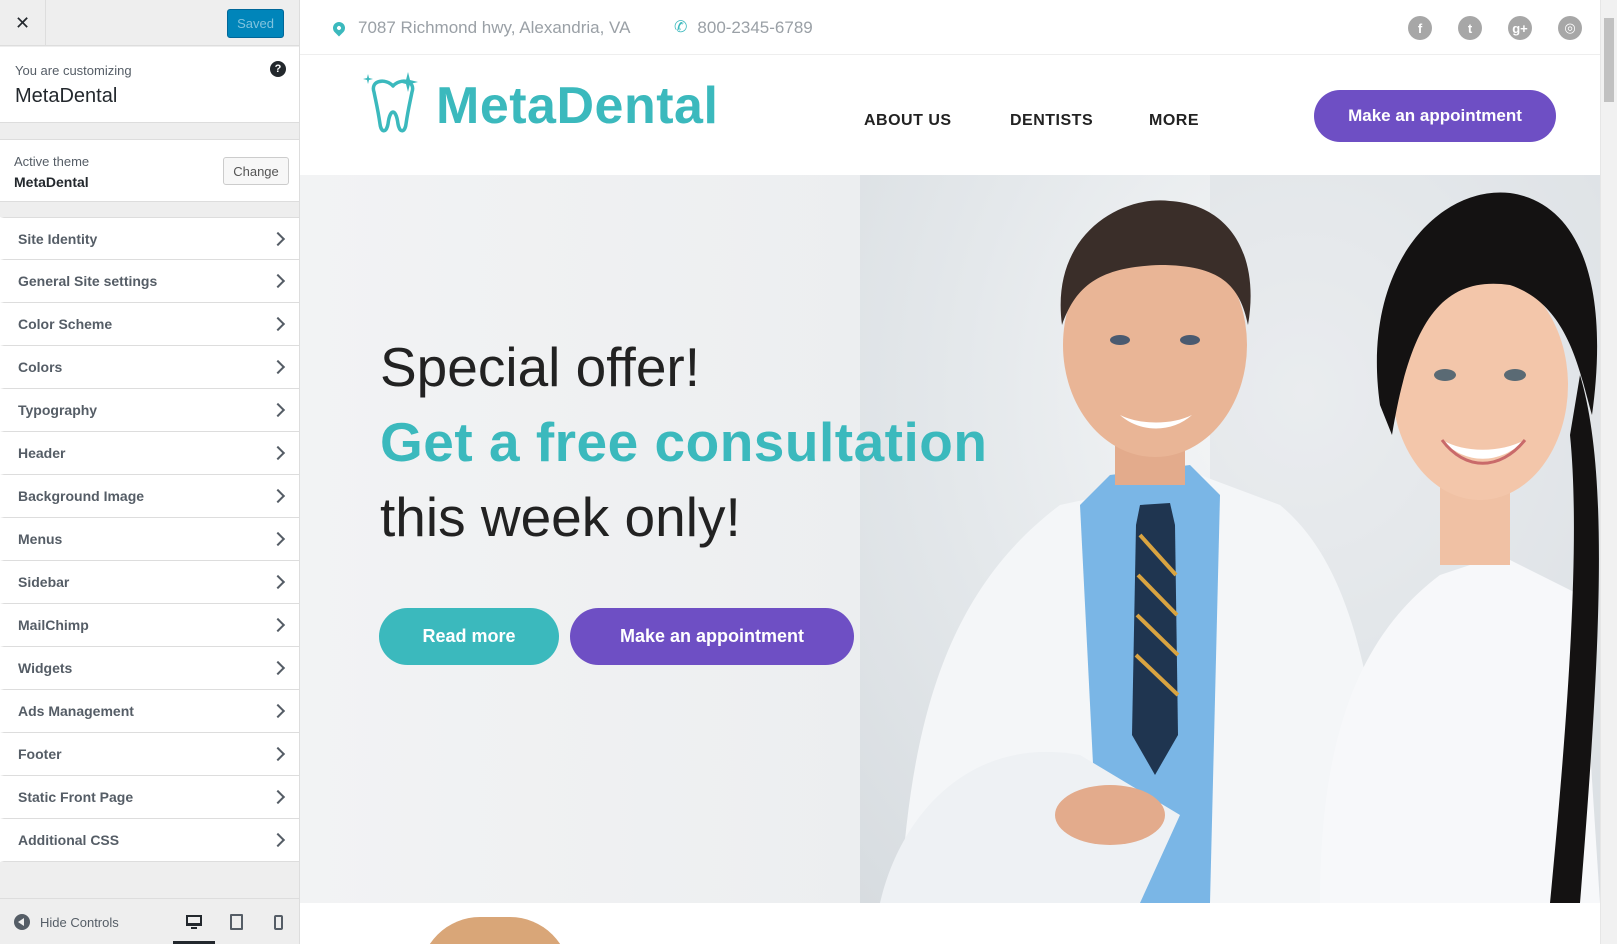  What do you see at coordinates (1051, 121) in the screenshot?
I see `nav-dentists: DENTISTS` at bounding box center [1051, 121].